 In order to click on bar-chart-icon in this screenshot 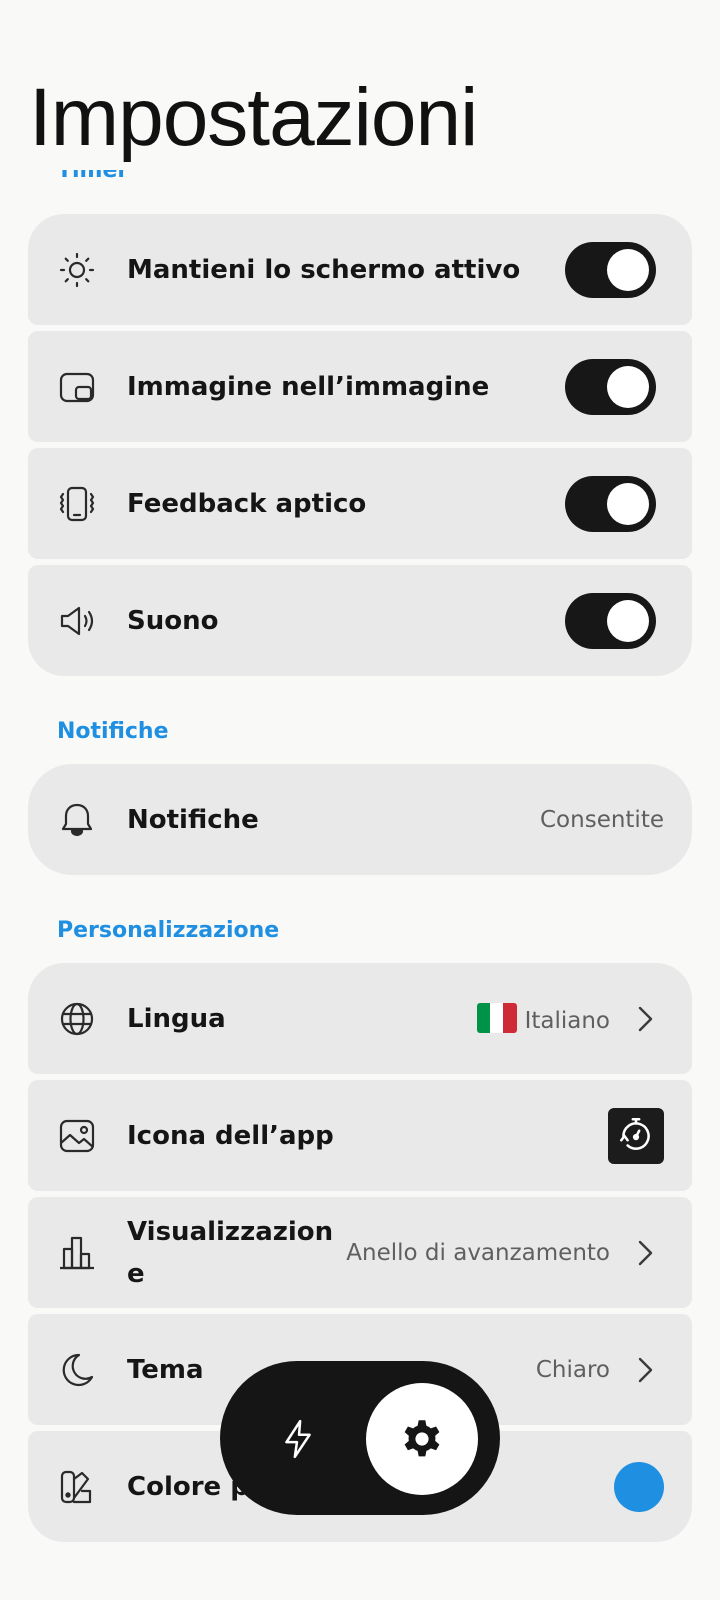, I will do `click(77, 1253)`.